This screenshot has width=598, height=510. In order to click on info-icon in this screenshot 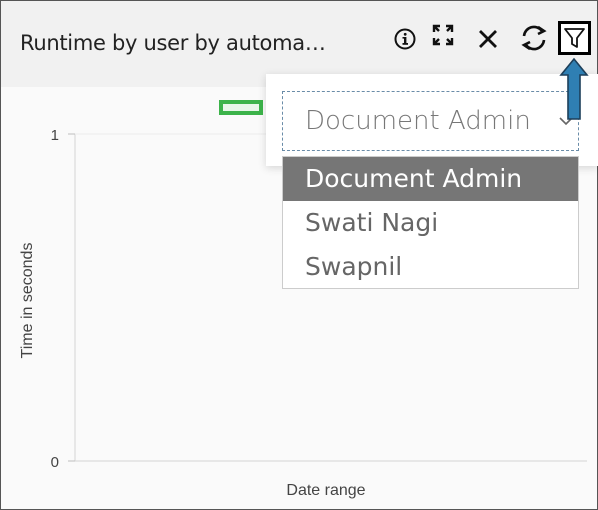, I will do `click(405, 39)`.